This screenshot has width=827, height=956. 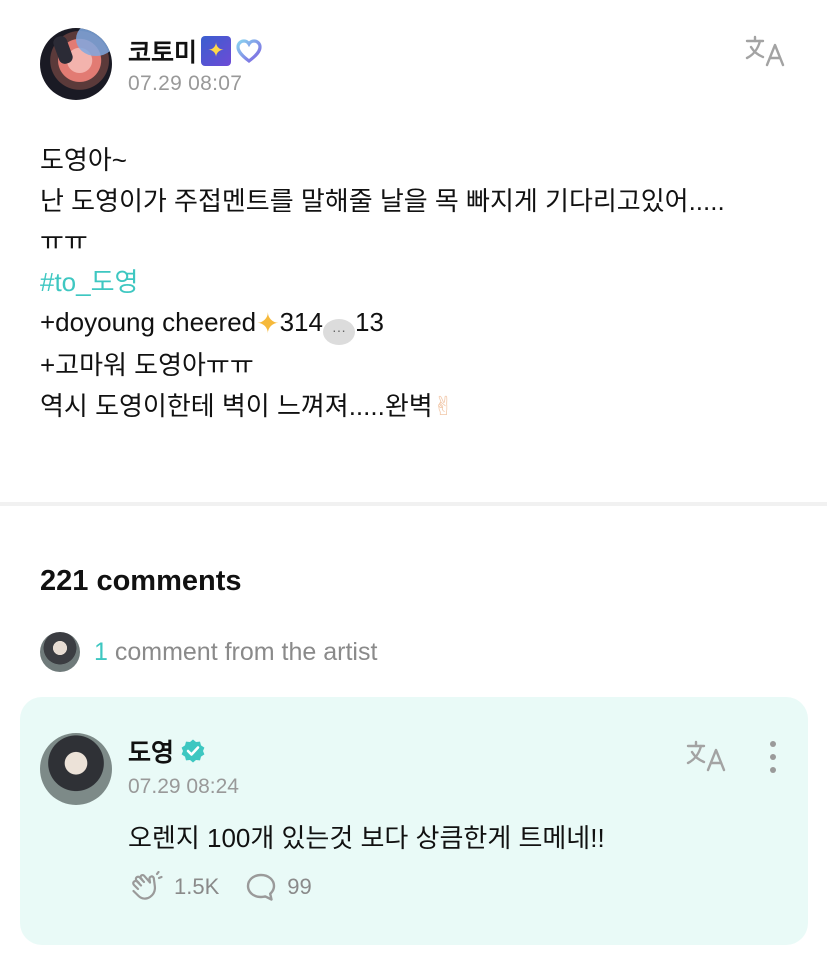 I want to click on like-button: 1.5K, so click(x=173, y=887).